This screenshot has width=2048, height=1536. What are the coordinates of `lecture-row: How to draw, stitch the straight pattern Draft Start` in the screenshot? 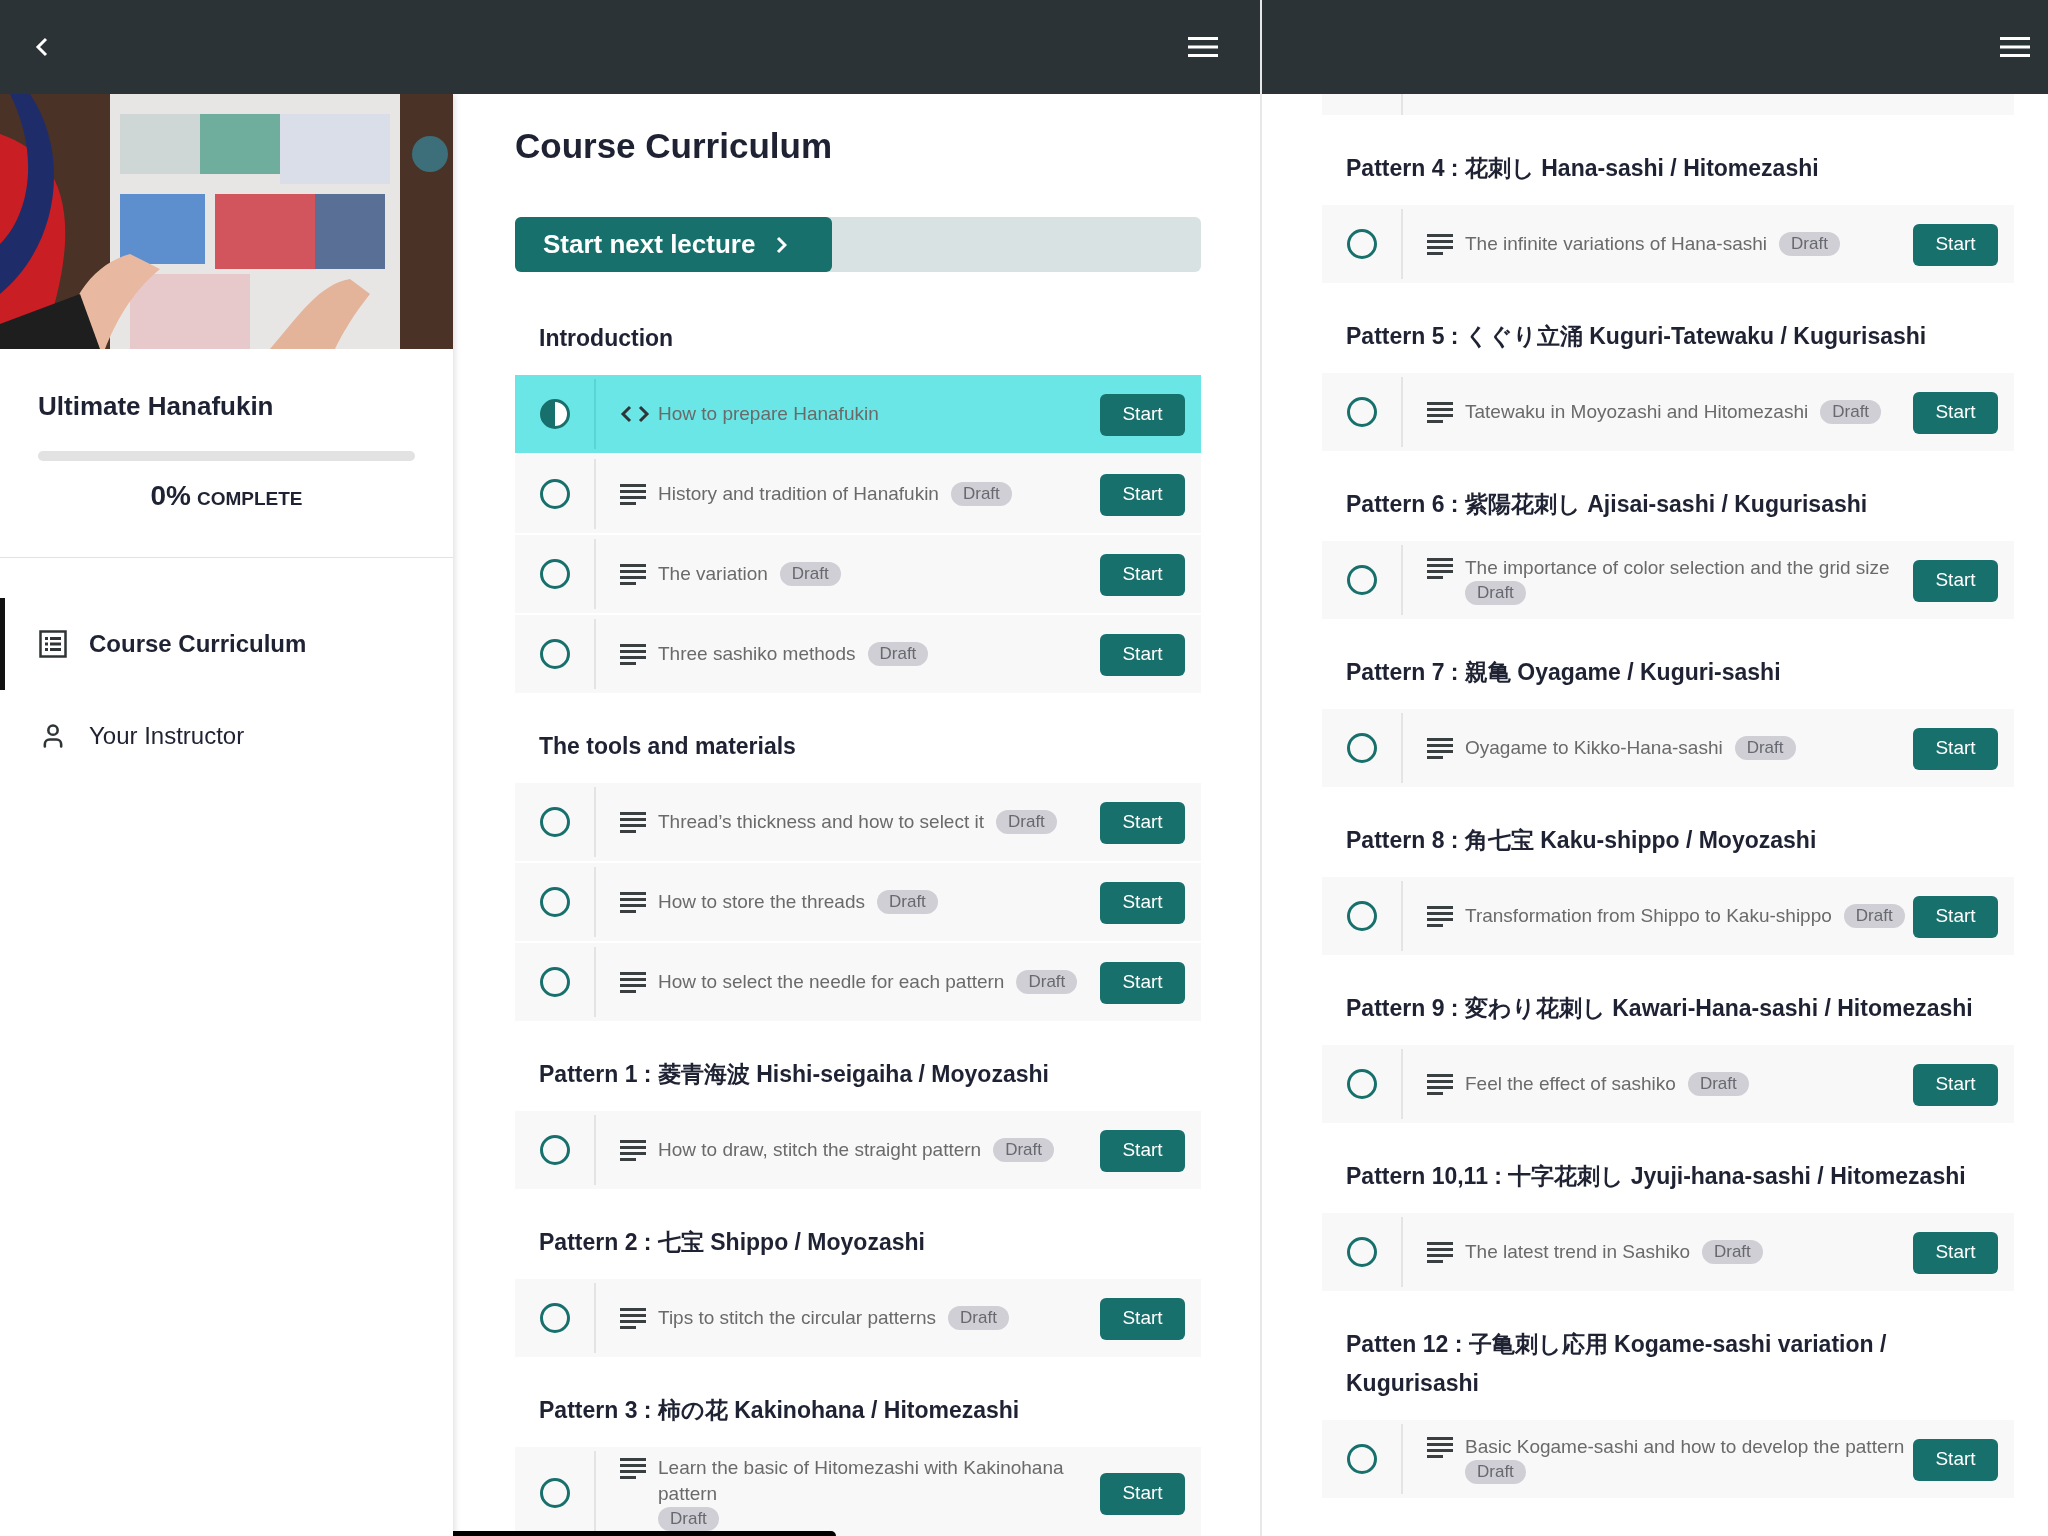 It's located at (858, 1150).